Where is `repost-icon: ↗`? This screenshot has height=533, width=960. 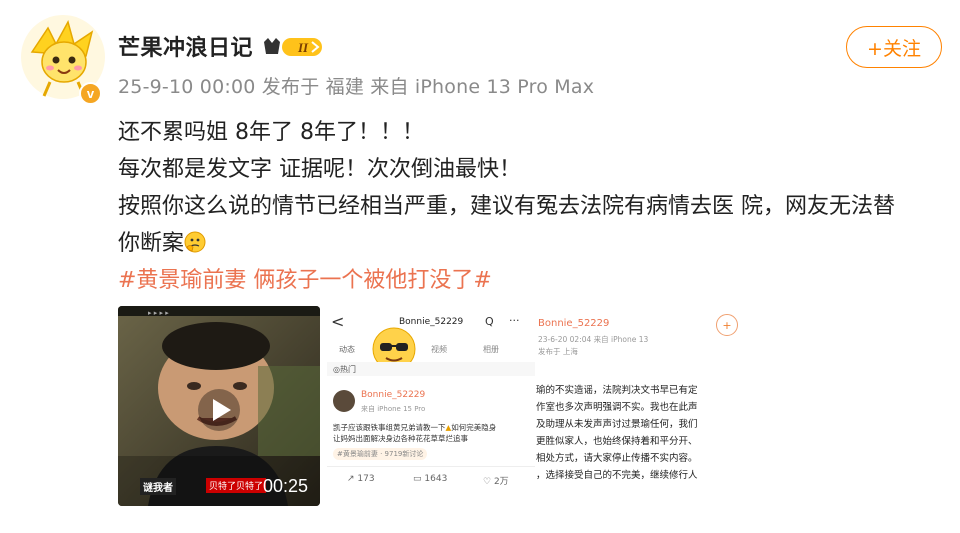 repost-icon: ↗ is located at coordinates (351, 479).